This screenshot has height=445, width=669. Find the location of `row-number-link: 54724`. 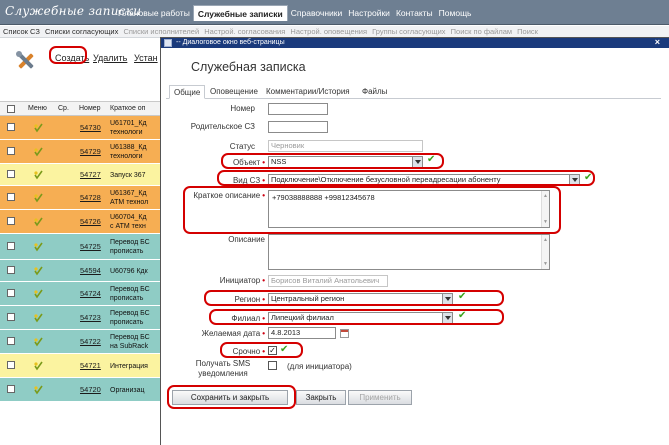

row-number-link: 54724 is located at coordinates (90, 293).